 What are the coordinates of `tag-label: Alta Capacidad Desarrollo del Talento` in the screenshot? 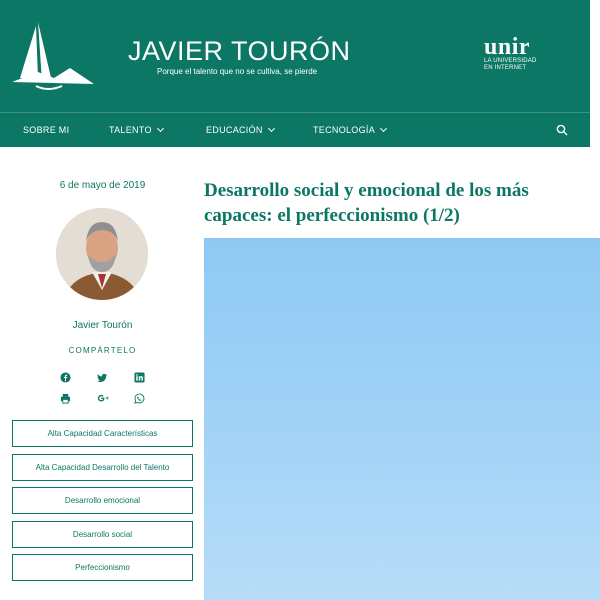 It's located at (102, 467).